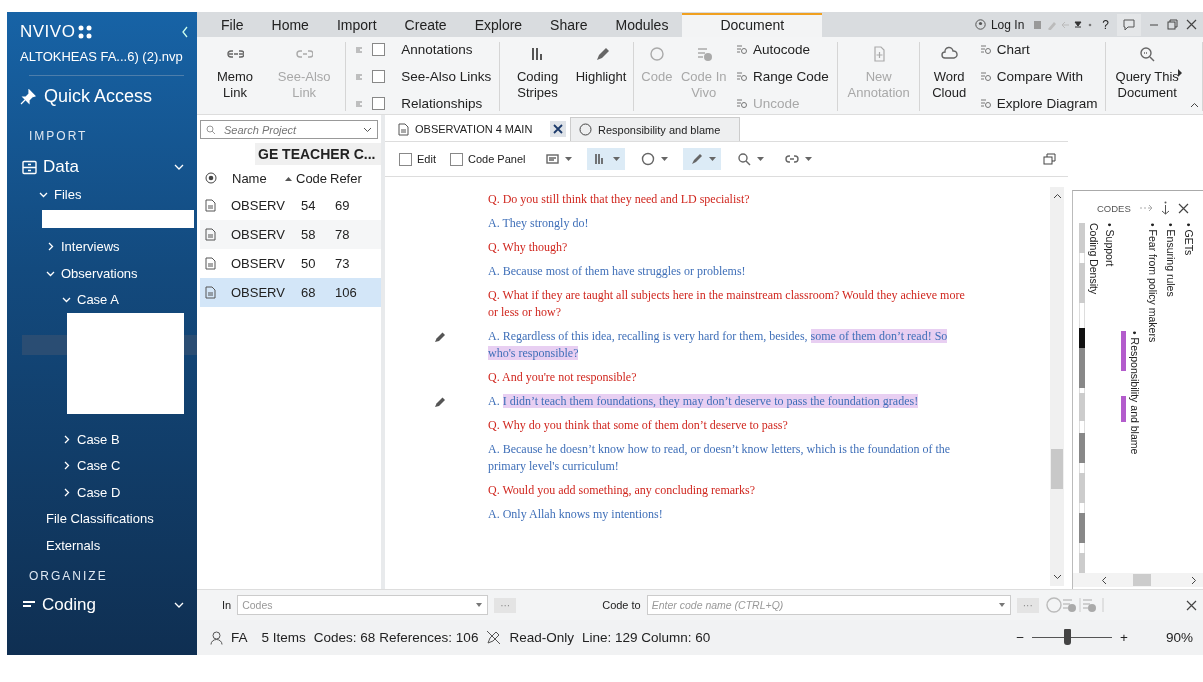 The height and width of the screenshot is (682, 1203). Describe the element at coordinates (356, 25) in the screenshot. I see `ribbon-tab: Import` at that location.